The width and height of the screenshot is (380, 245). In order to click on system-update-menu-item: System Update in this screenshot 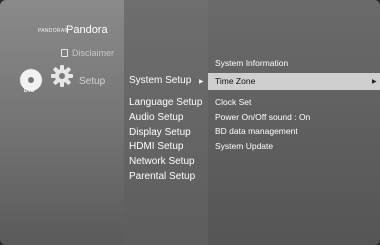, I will do `click(262, 148)`.